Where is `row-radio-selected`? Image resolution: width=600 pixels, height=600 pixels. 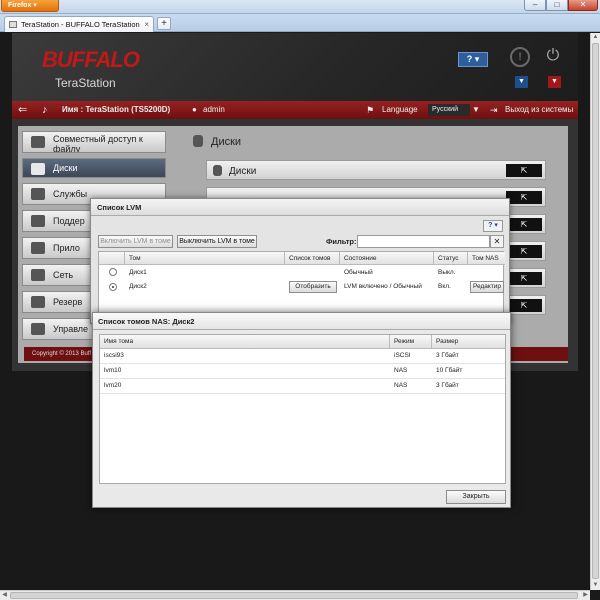
row-radio-selected is located at coordinates (113, 287).